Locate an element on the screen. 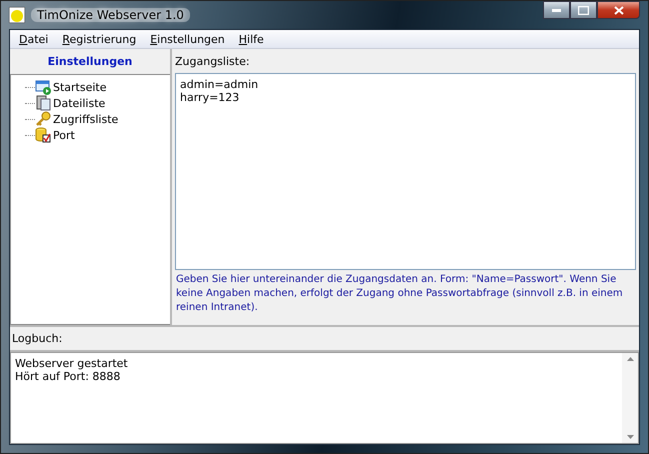  menu-item: Einstellungen is located at coordinates (187, 39).